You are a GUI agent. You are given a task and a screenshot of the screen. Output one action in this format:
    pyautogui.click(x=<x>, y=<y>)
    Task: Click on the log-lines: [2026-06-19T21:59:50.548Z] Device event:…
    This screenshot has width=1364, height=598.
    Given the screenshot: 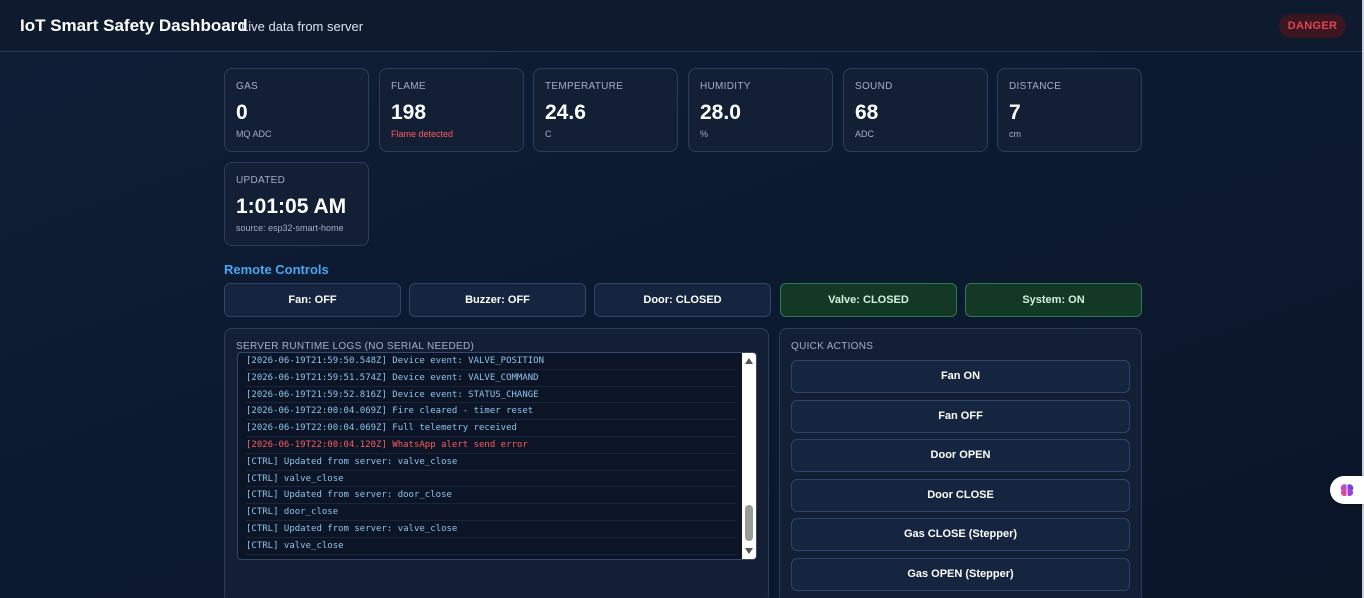 What is the action you would take?
    pyautogui.click(x=491, y=454)
    